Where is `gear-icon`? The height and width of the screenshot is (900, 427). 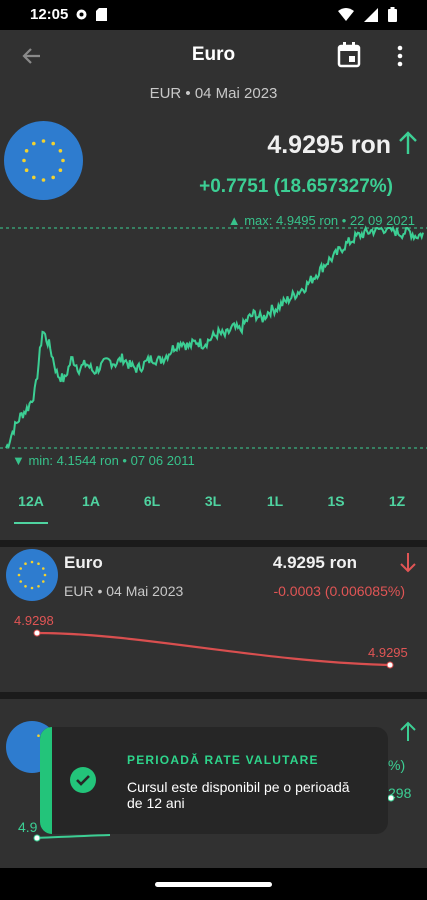
gear-icon is located at coordinates (81, 14).